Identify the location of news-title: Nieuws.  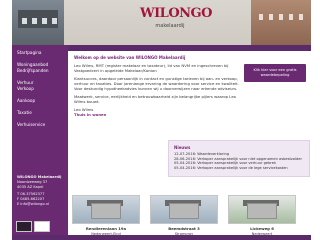
(182, 147).